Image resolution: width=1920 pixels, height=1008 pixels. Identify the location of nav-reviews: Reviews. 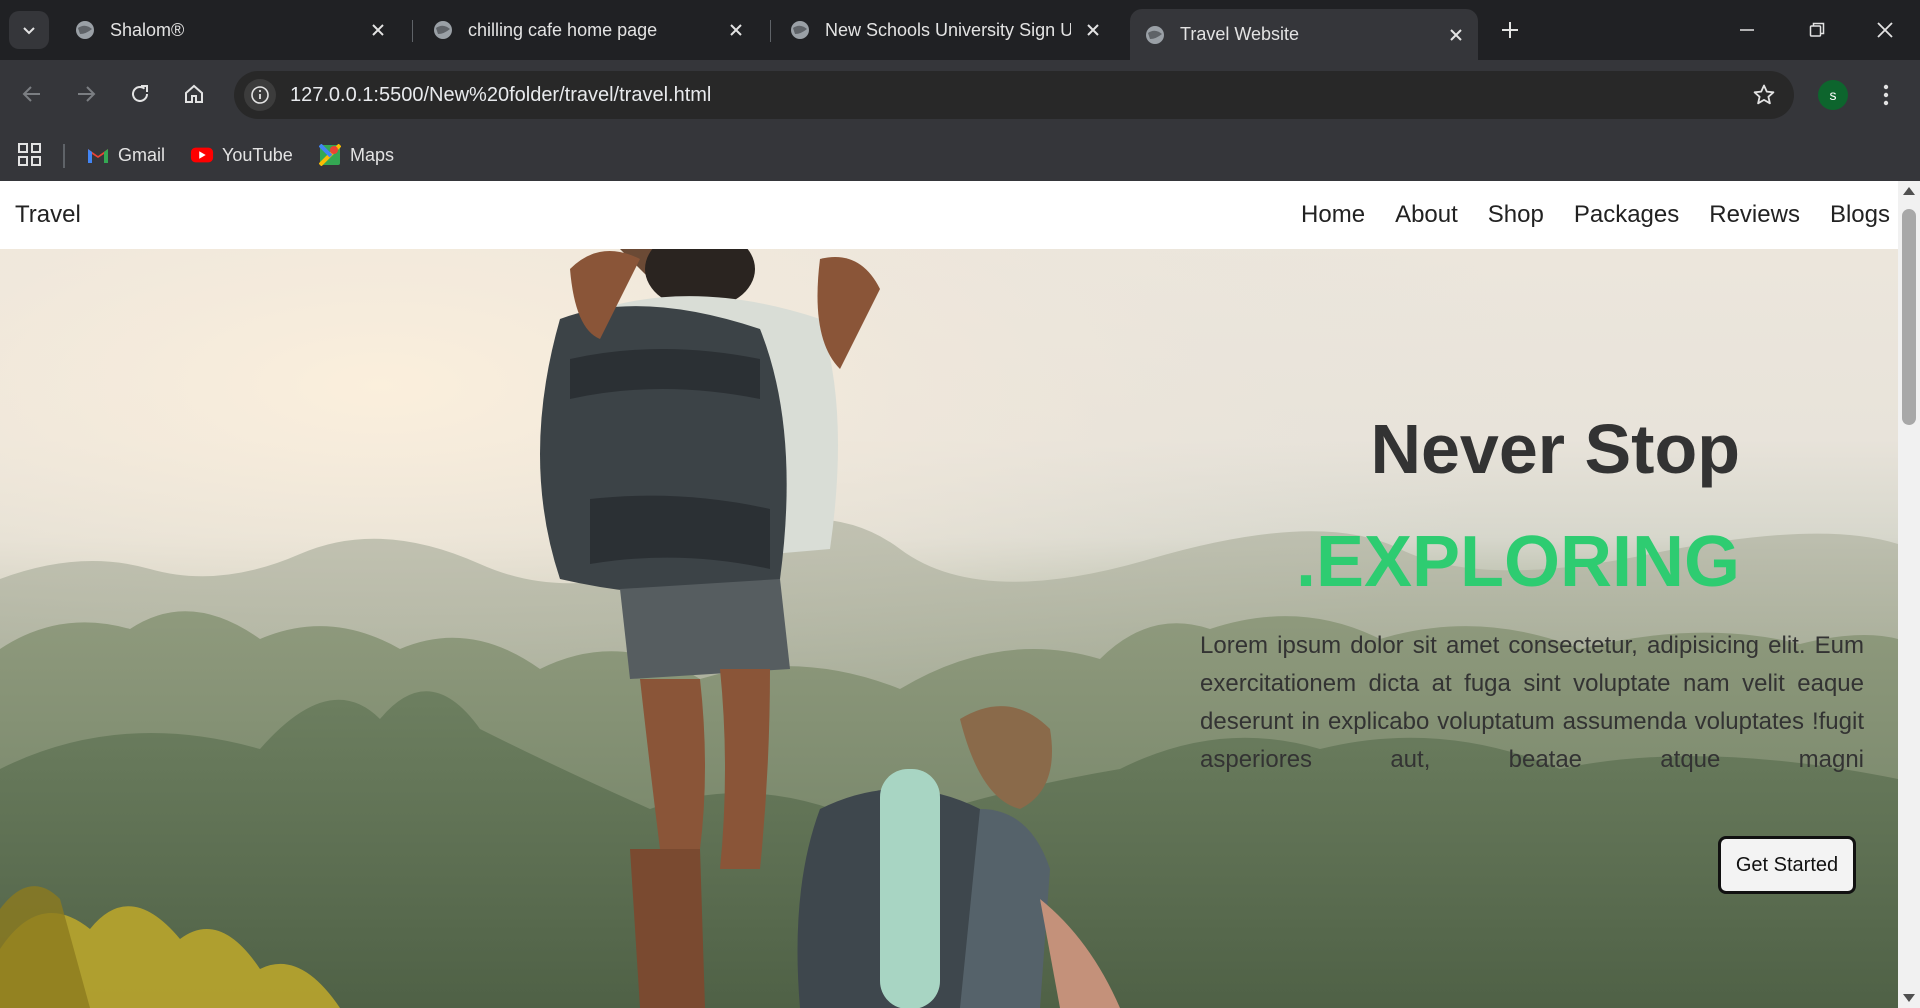
(1754, 215).